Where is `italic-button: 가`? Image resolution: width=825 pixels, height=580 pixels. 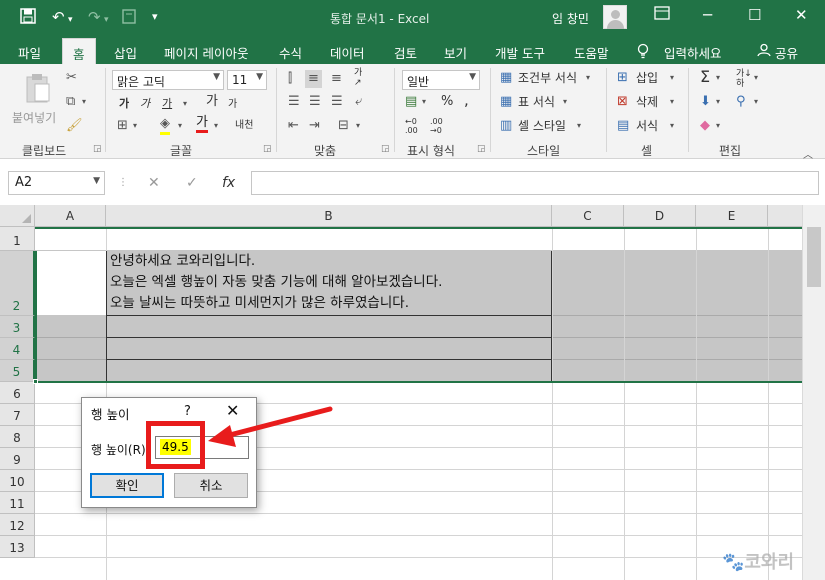
italic-button: 가 is located at coordinates (145, 104).